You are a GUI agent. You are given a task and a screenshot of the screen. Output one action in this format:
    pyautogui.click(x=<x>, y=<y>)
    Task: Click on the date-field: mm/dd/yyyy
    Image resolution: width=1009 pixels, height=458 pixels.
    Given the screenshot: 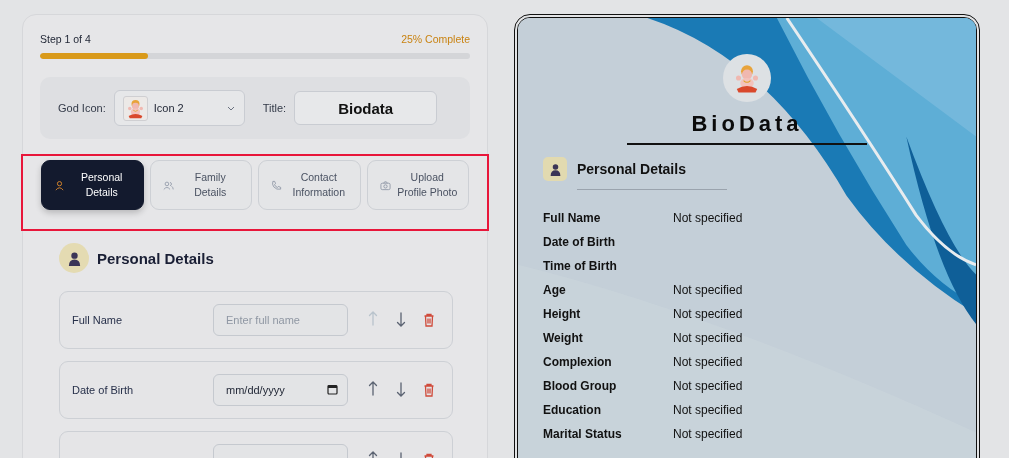 What is the action you would take?
    pyautogui.click(x=280, y=390)
    